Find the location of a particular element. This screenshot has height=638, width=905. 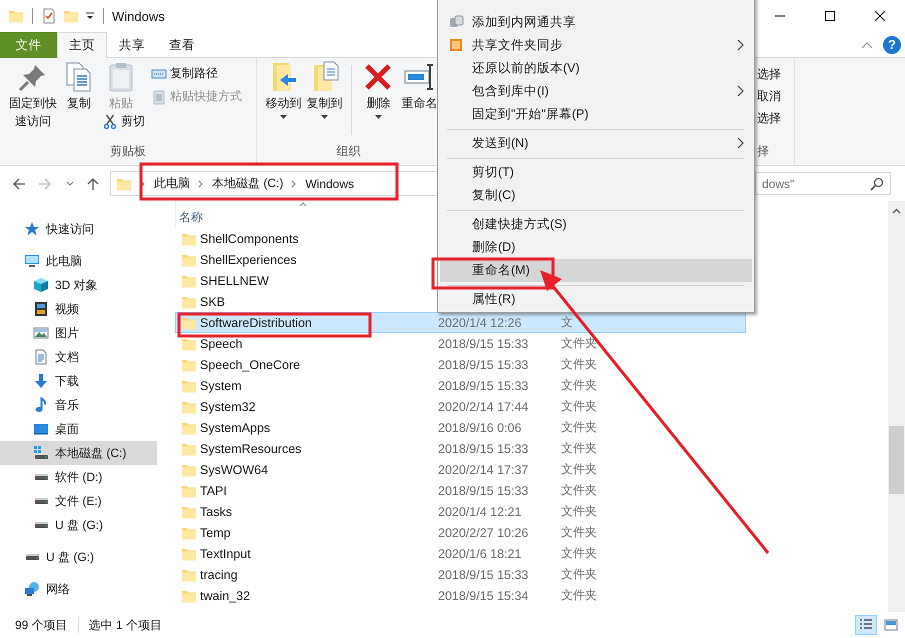

file-name: SystemResources is located at coordinates (251, 449).